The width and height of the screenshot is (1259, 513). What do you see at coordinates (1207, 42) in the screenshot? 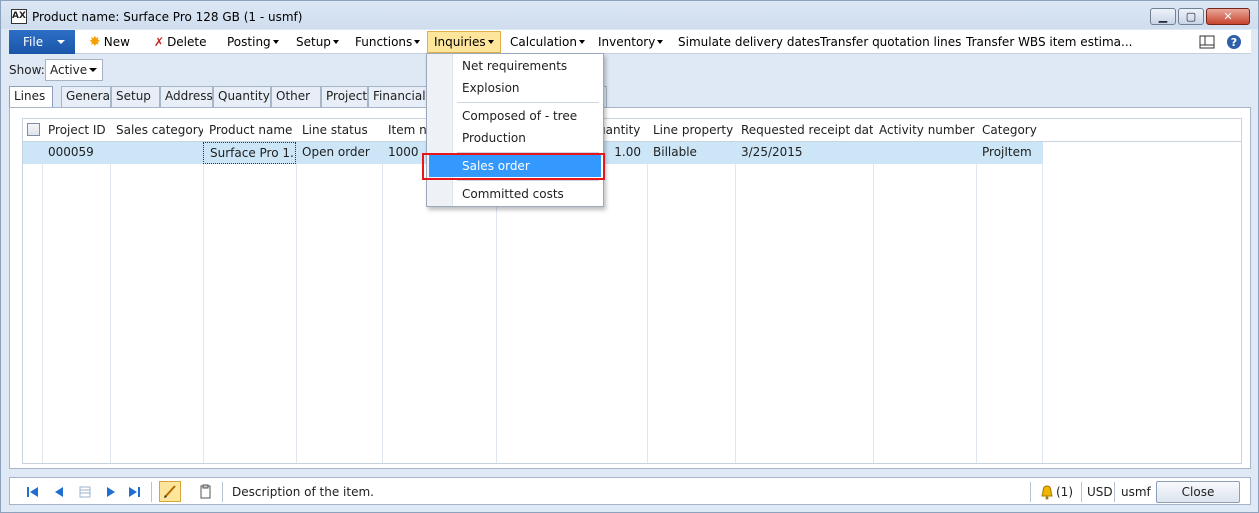
I see `layout-icon` at bounding box center [1207, 42].